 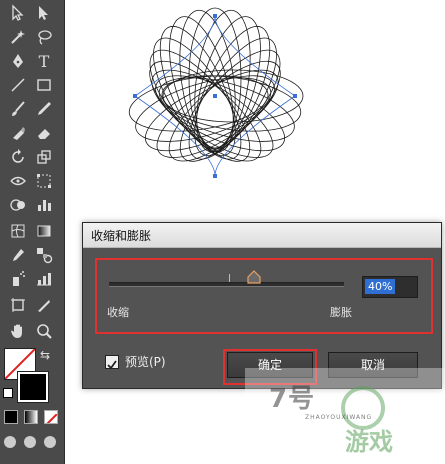 What do you see at coordinates (18, 305) in the screenshot?
I see `artboard-tool-icon` at bounding box center [18, 305].